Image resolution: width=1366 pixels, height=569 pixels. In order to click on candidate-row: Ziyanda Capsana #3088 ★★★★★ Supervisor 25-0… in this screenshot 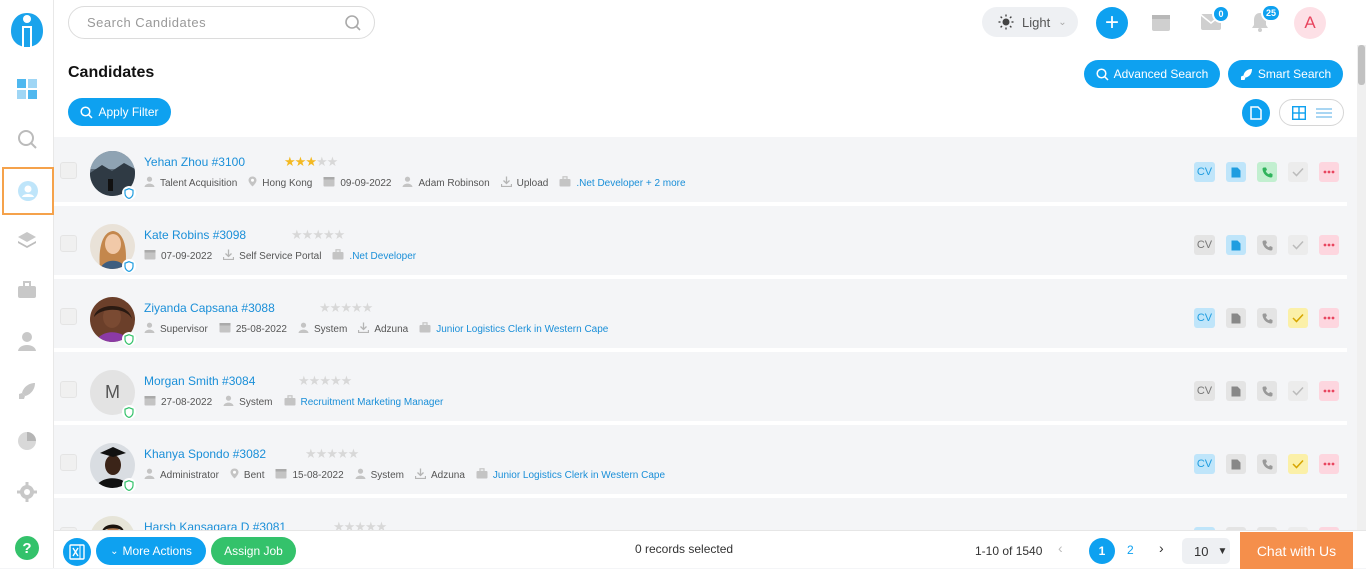, I will do `click(700, 318)`.